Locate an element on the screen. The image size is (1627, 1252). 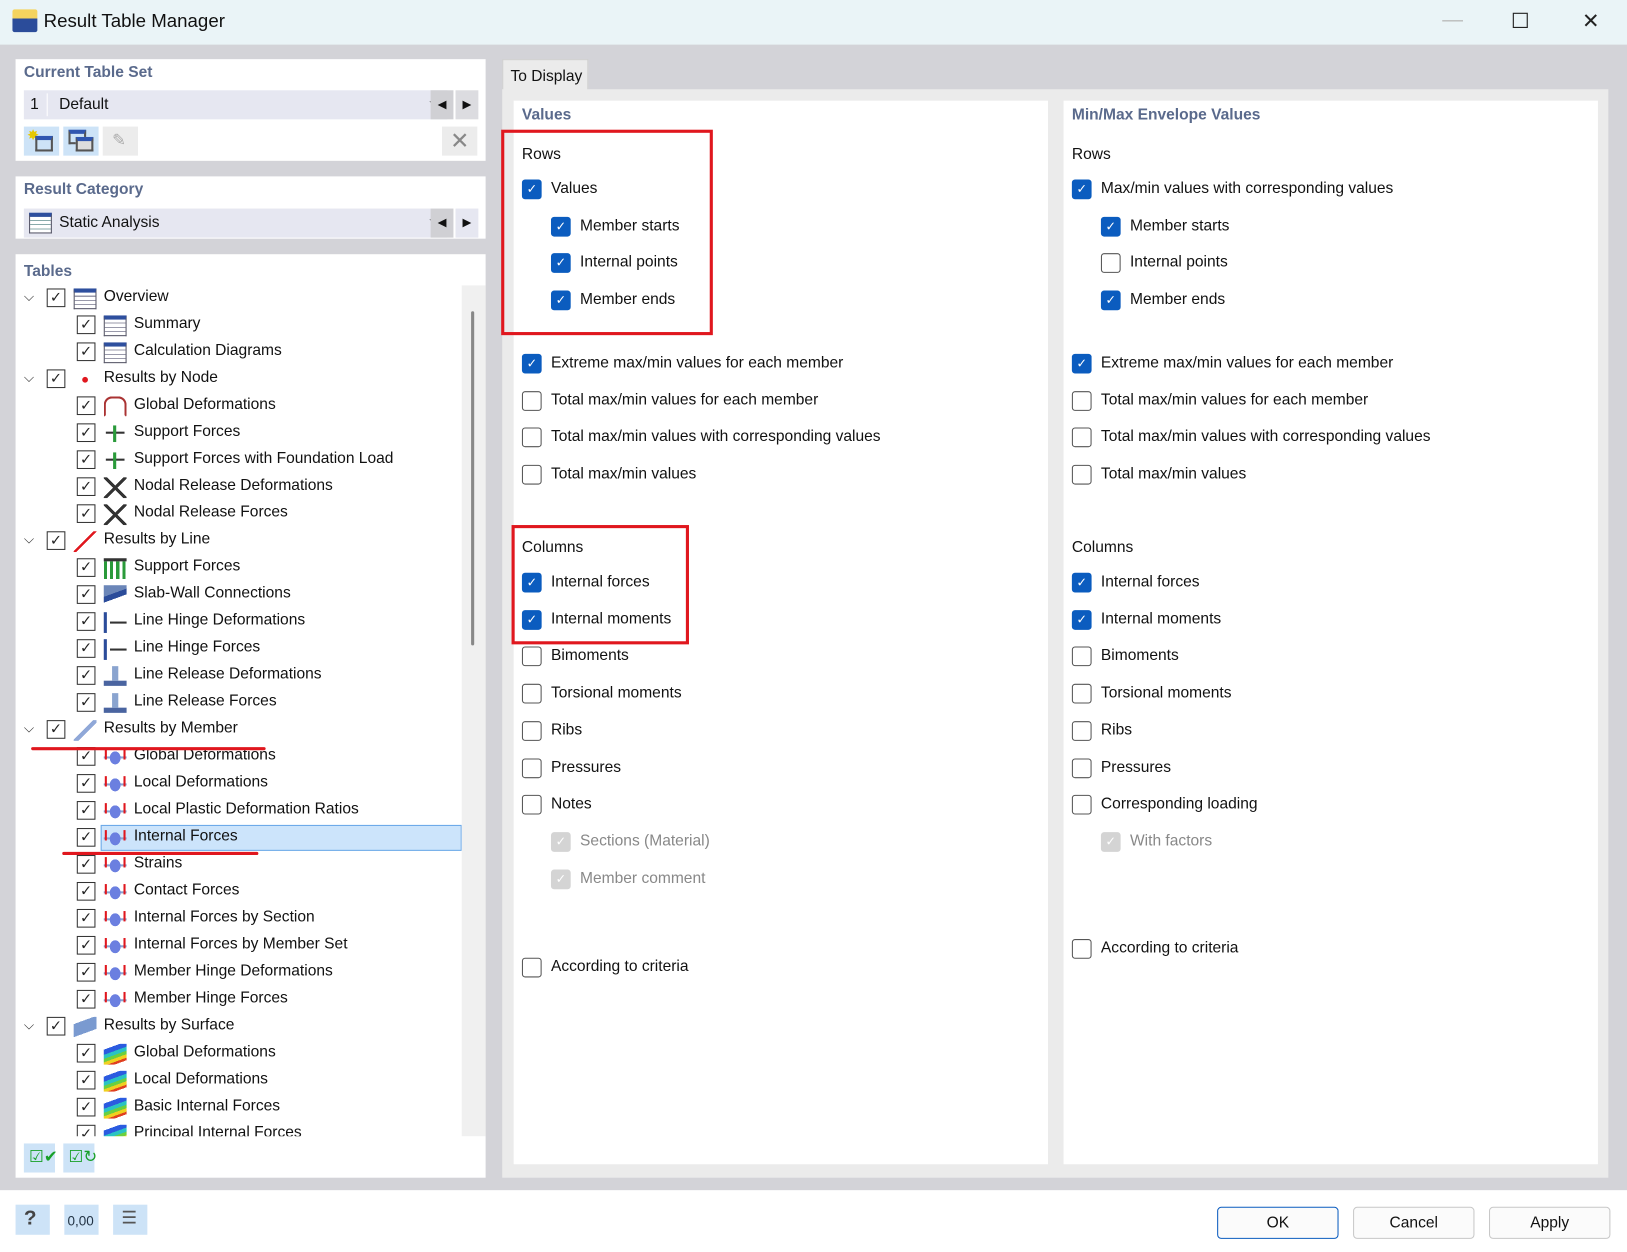
tree-item: ✓ Strains is located at coordinates (239, 865).